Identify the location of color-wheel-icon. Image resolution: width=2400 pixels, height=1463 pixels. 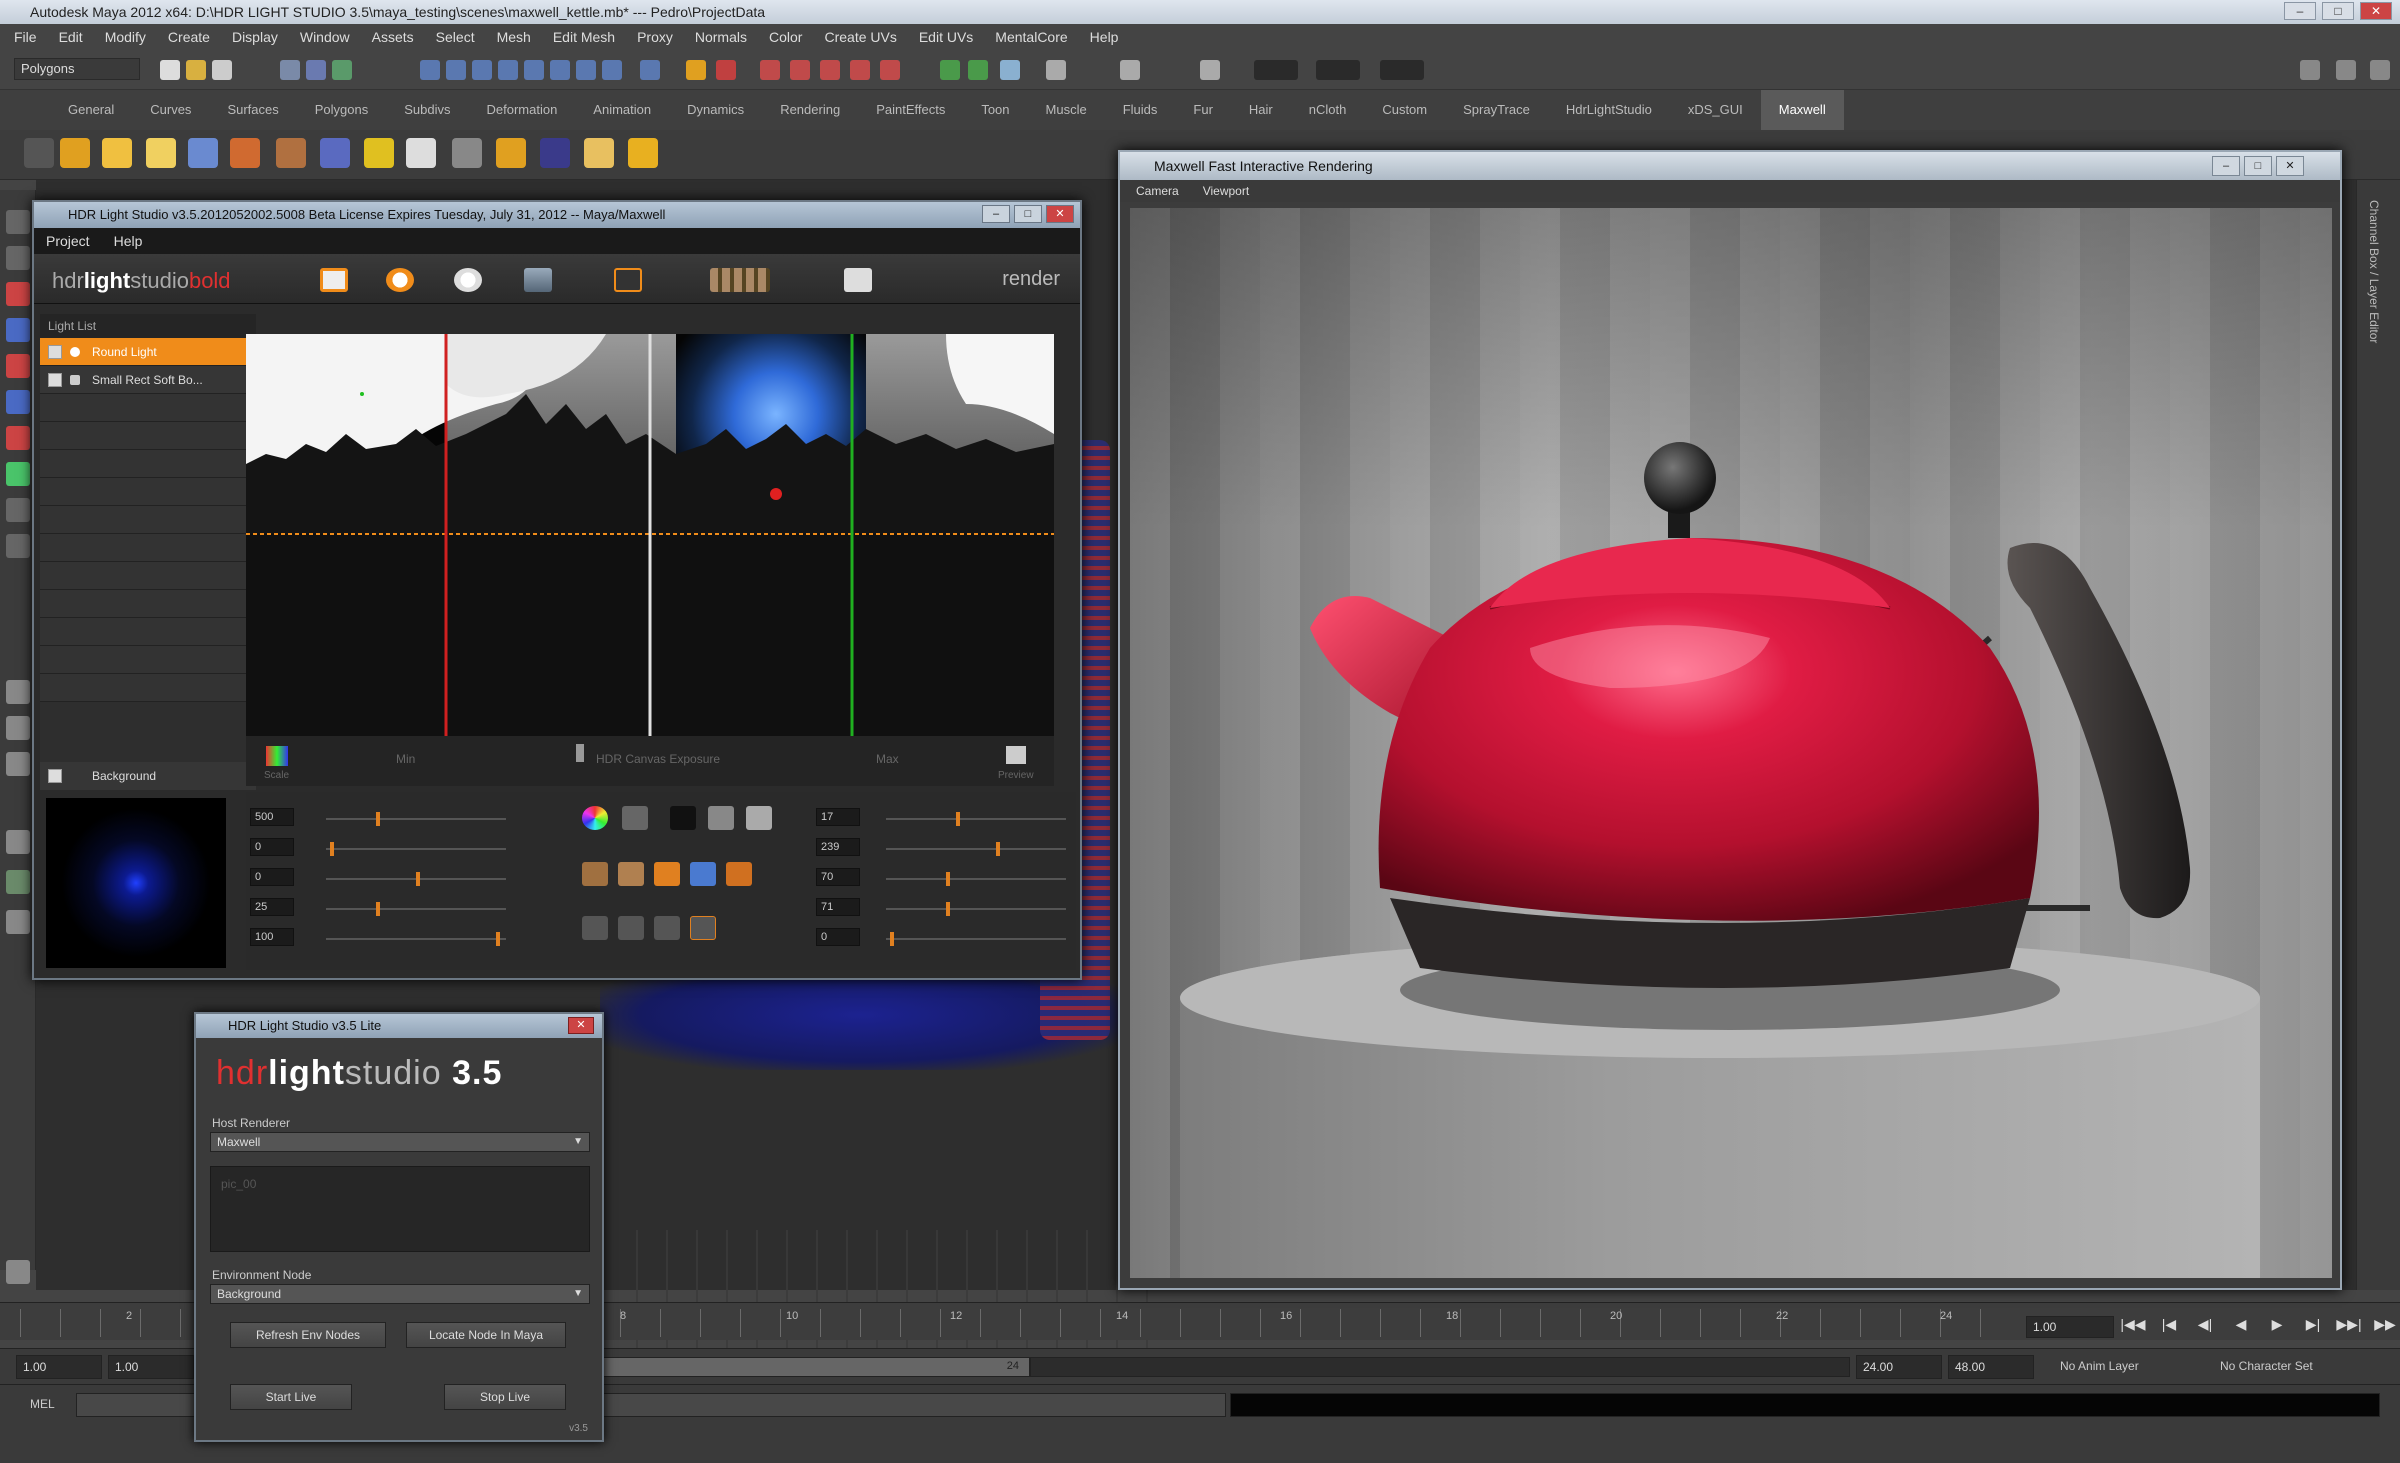
(595, 818).